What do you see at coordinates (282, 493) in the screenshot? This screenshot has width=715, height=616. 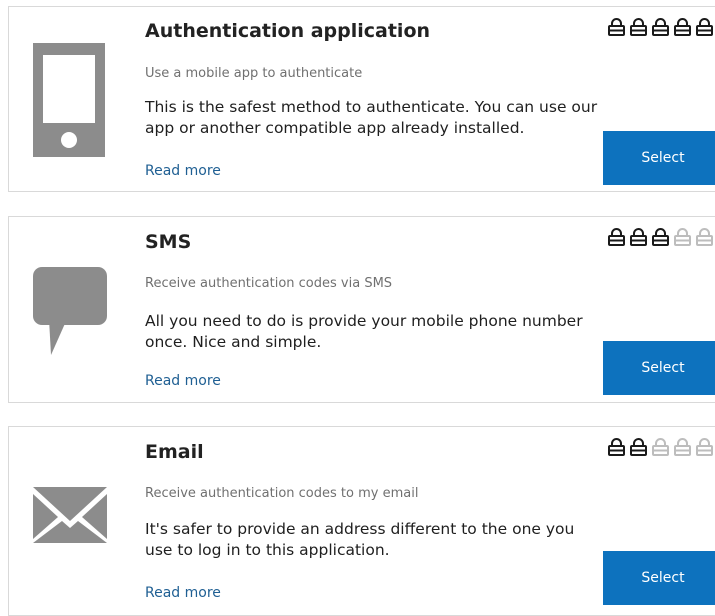 I see `method-subtitle: Receive authentication codes to my email` at bounding box center [282, 493].